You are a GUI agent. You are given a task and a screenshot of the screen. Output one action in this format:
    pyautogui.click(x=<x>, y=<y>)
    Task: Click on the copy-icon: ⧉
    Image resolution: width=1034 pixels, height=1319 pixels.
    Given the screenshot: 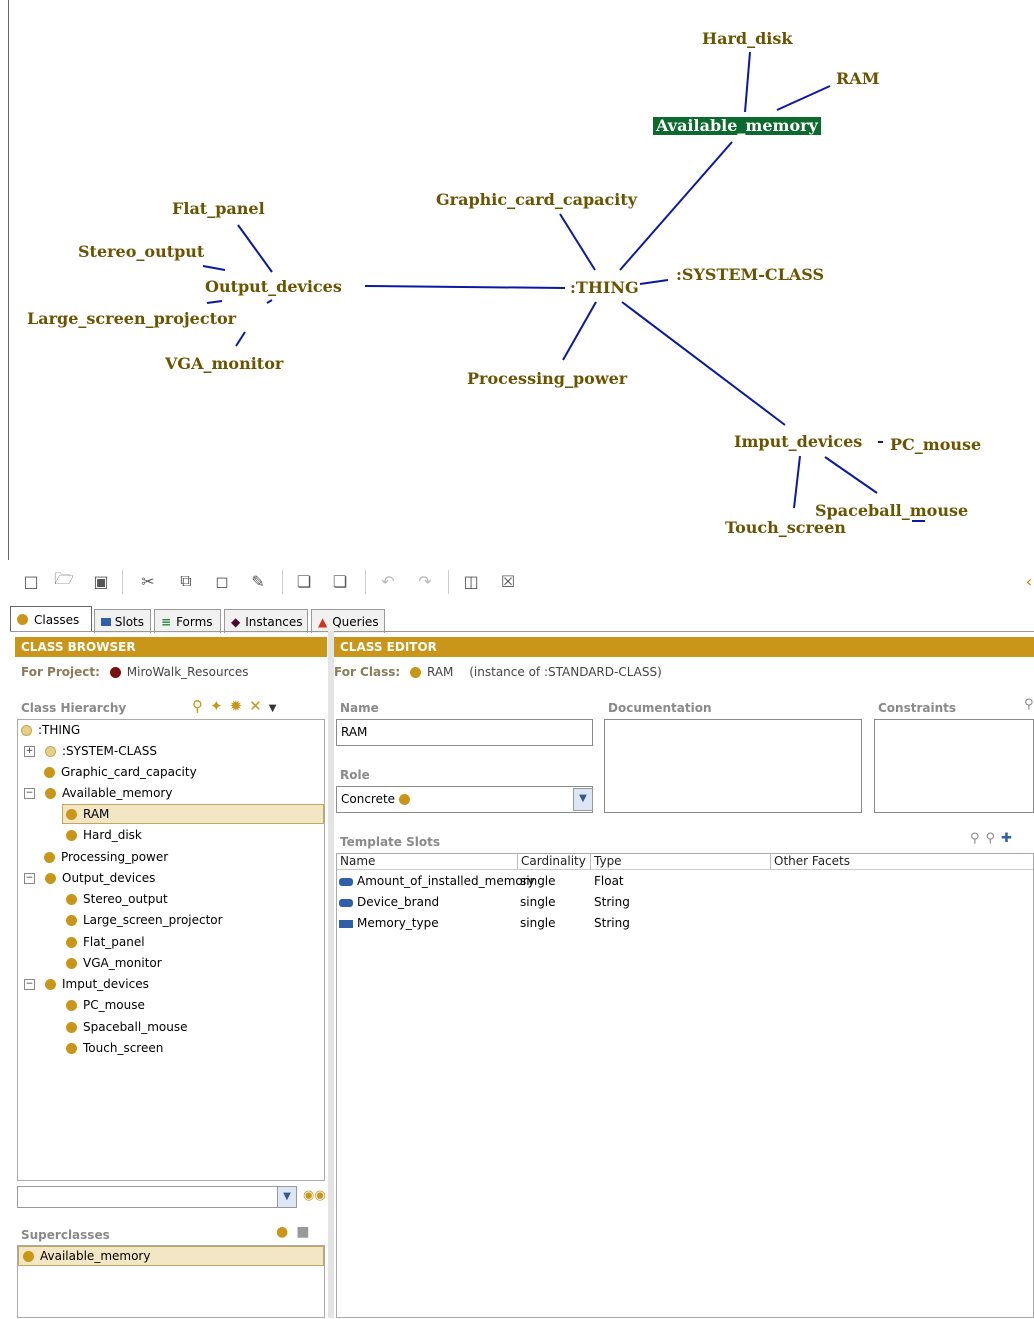 What is the action you would take?
    pyautogui.click(x=186, y=581)
    